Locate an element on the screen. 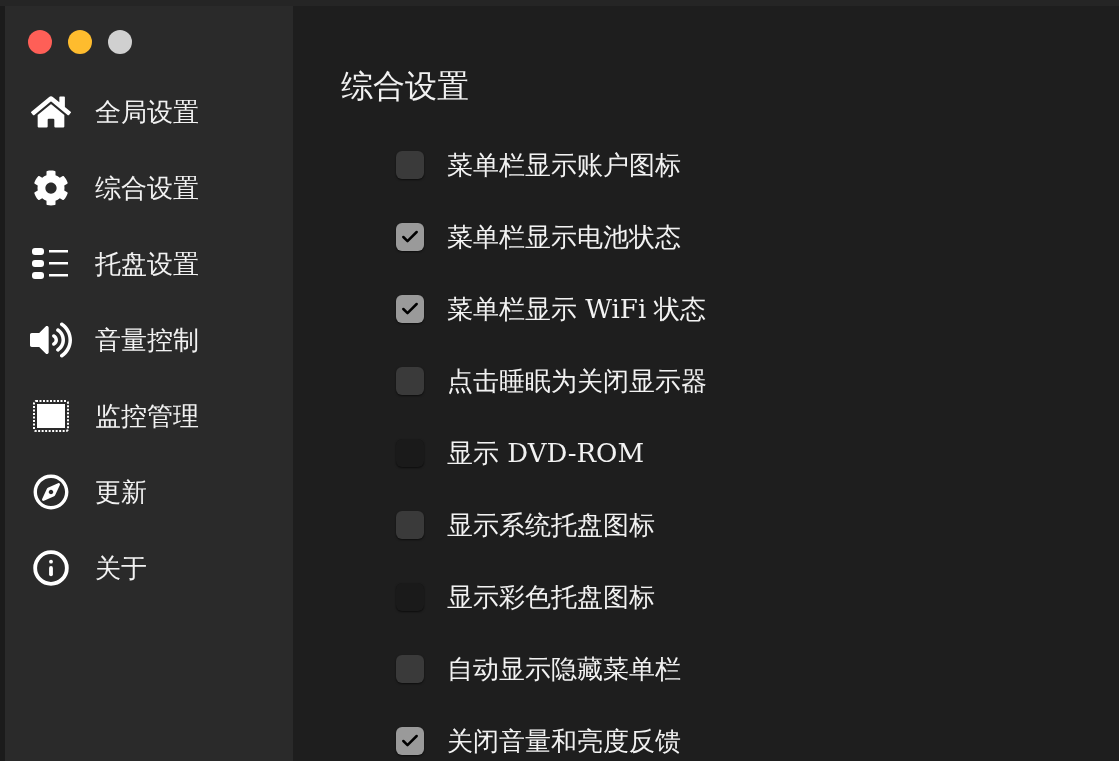 The height and width of the screenshot is (761, 1119). option-label: 显示彩色托盘图标 is located at coordinates (551, 597).